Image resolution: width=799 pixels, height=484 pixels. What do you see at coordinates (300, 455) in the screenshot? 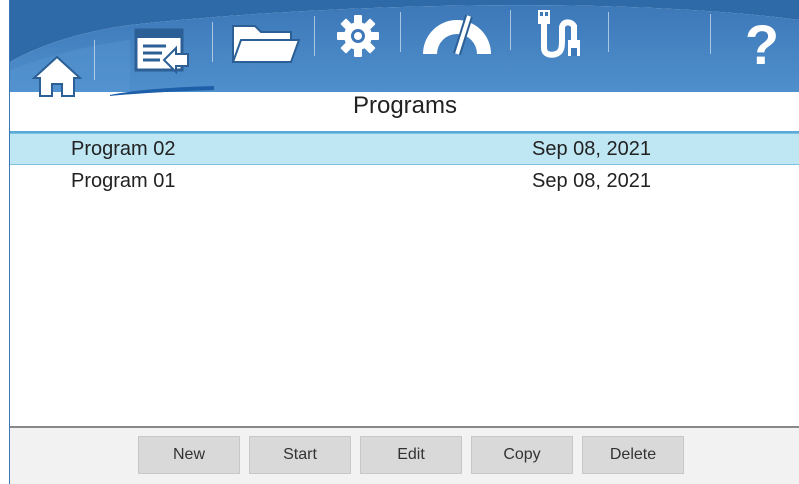
I see `start-button: Start` at bounding box center [300, 455].